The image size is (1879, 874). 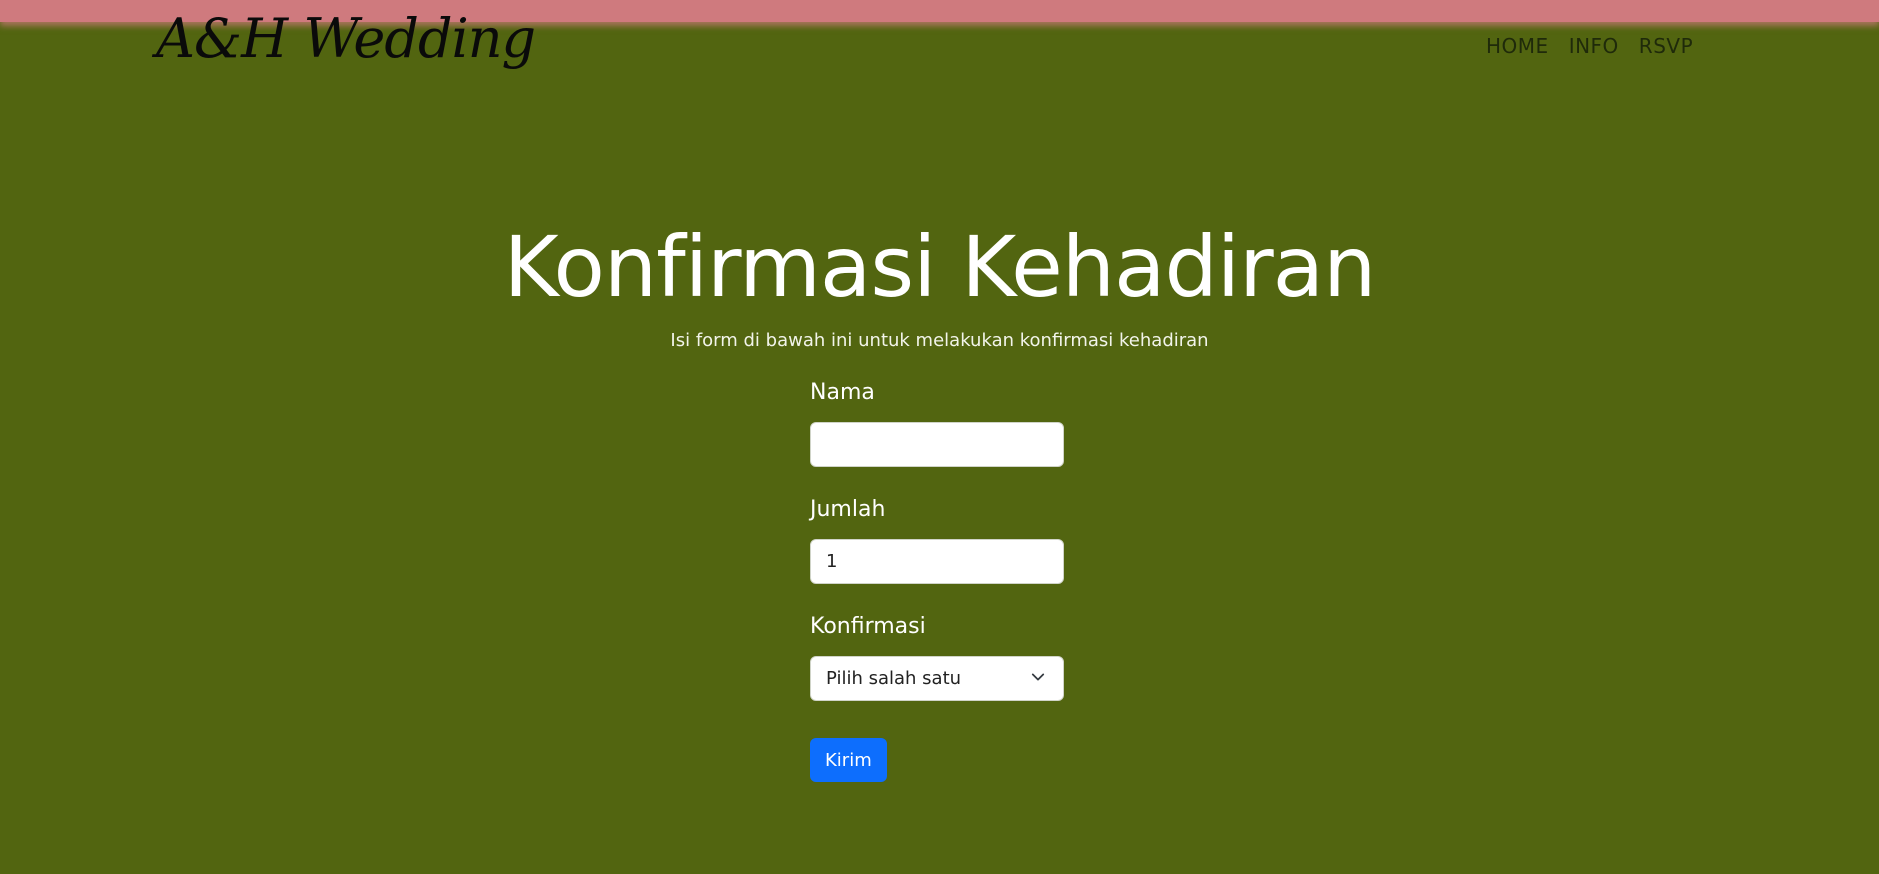 I want to click on confirm-select-value: Pilih salah satu, so click(x=894, y=678).